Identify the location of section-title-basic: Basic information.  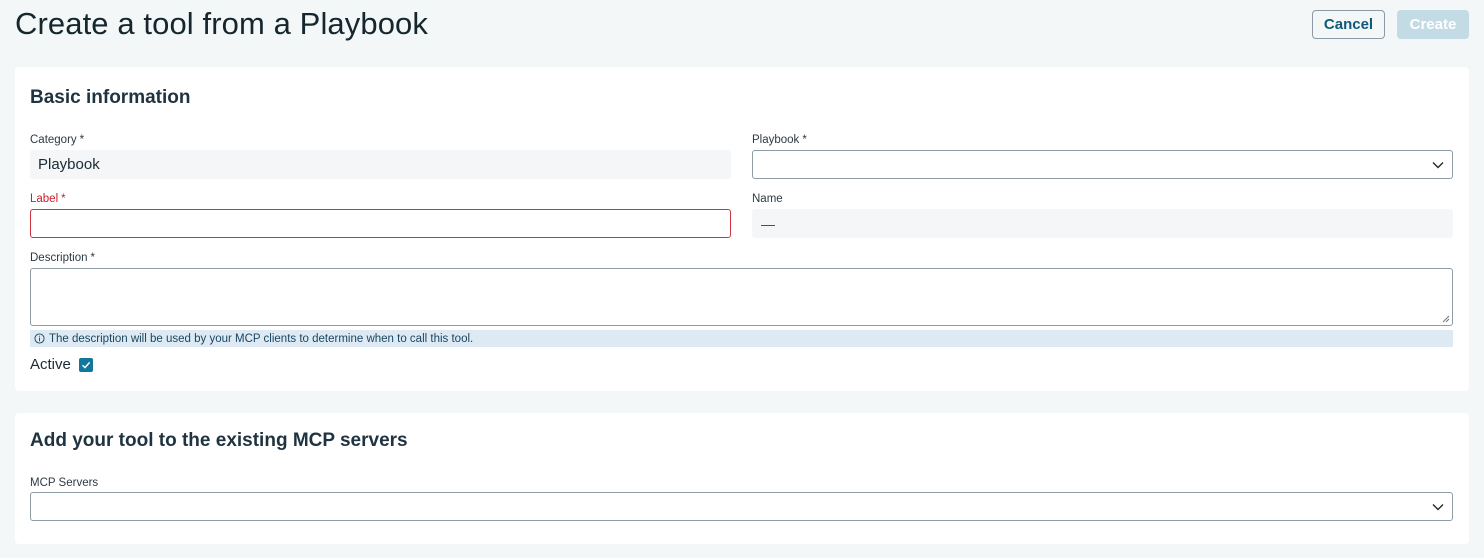
(110, 97).